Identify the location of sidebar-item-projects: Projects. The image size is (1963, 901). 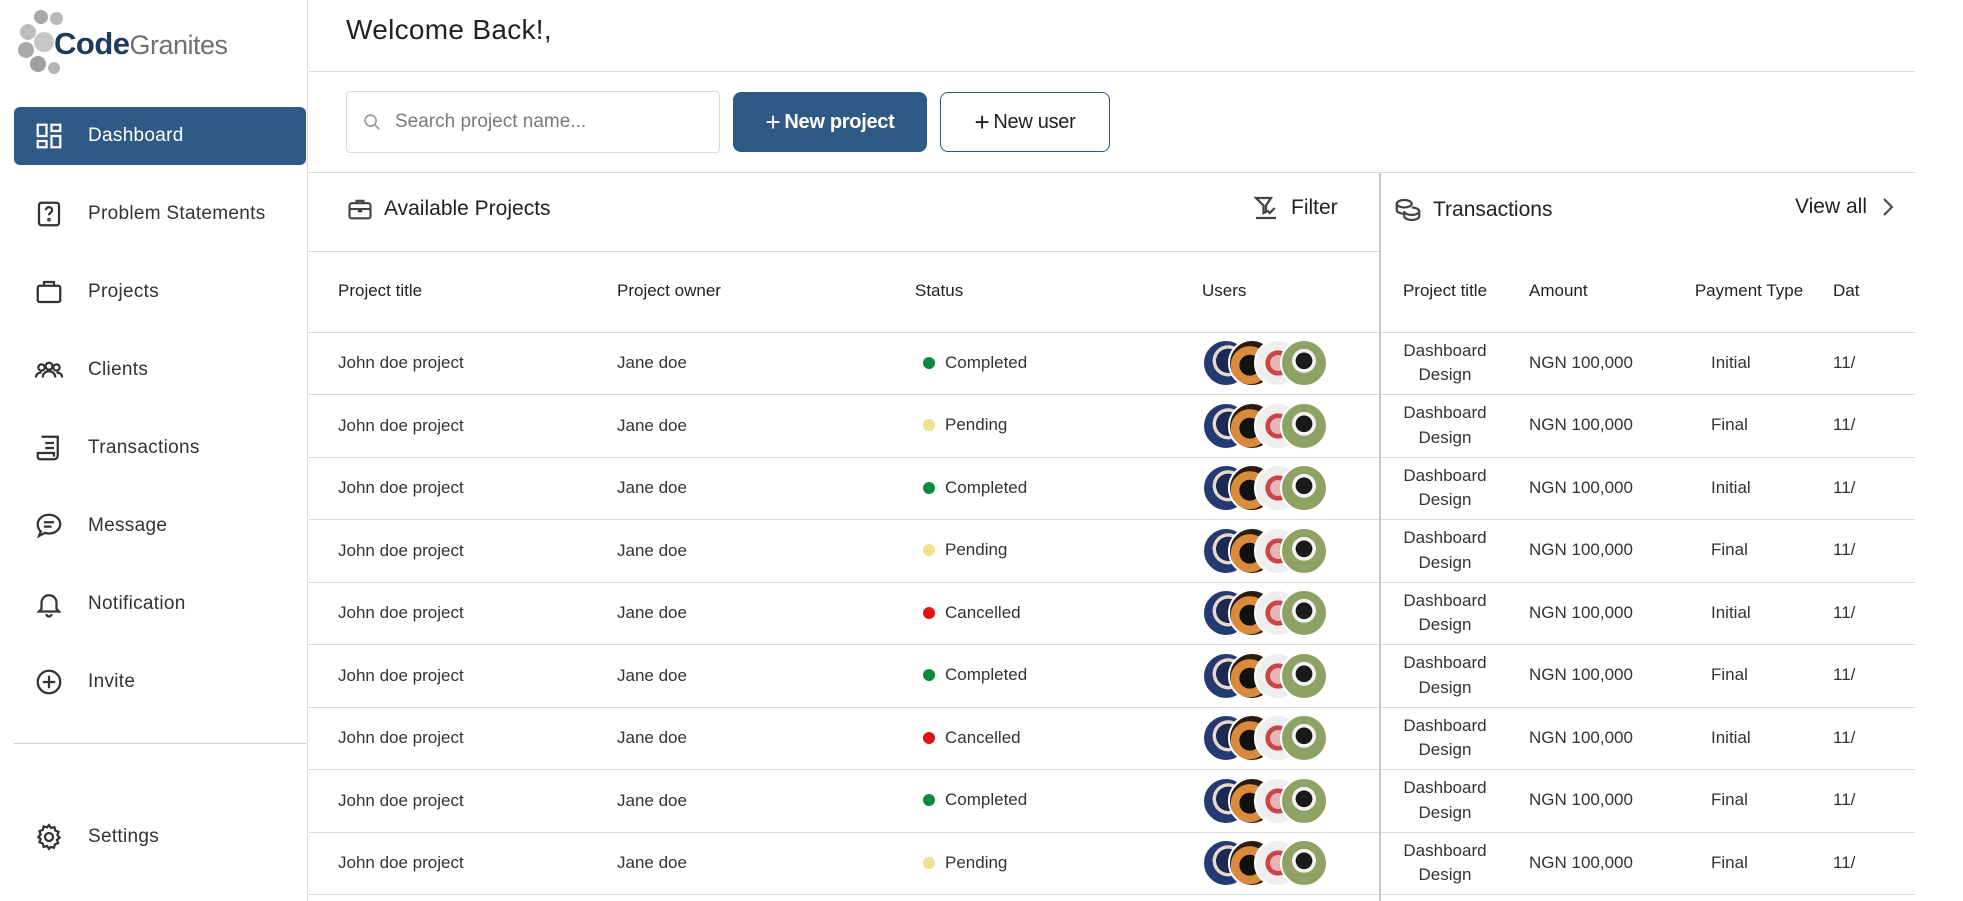
(160, 292).